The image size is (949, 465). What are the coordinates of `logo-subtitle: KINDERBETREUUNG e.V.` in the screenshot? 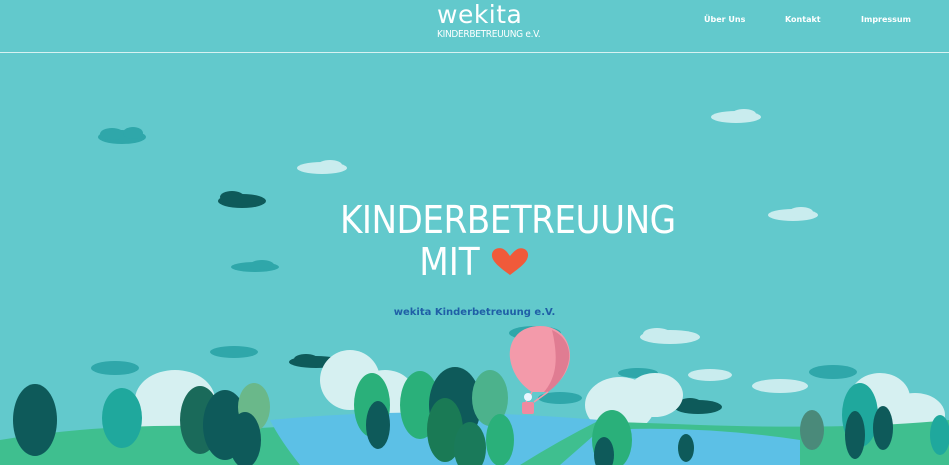 It's located at (489, 34).